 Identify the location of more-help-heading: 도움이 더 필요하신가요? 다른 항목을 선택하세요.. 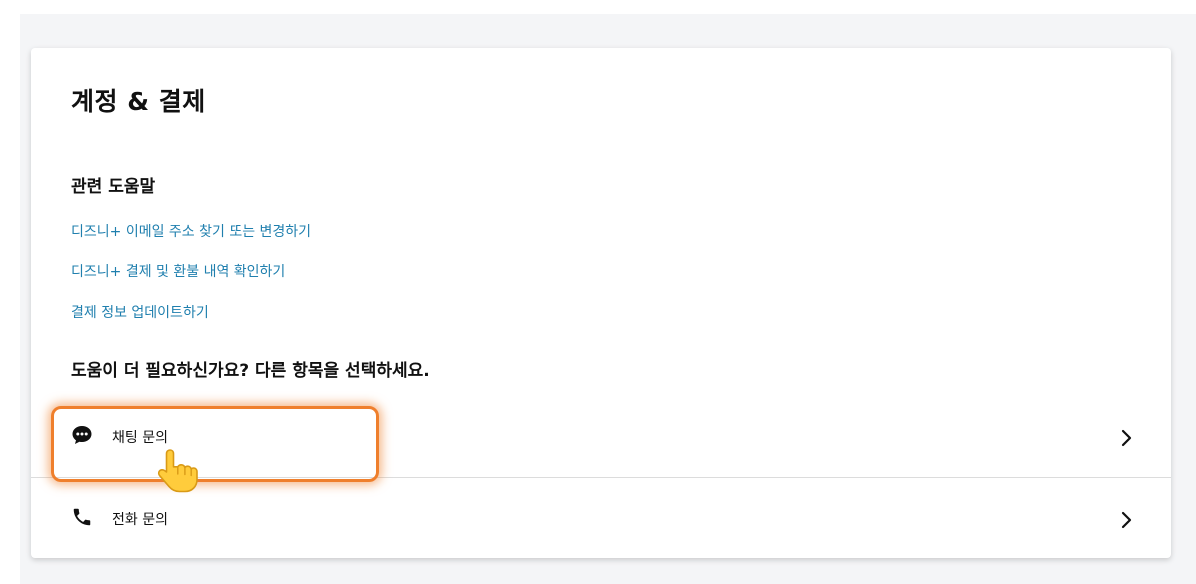
(250, 371).